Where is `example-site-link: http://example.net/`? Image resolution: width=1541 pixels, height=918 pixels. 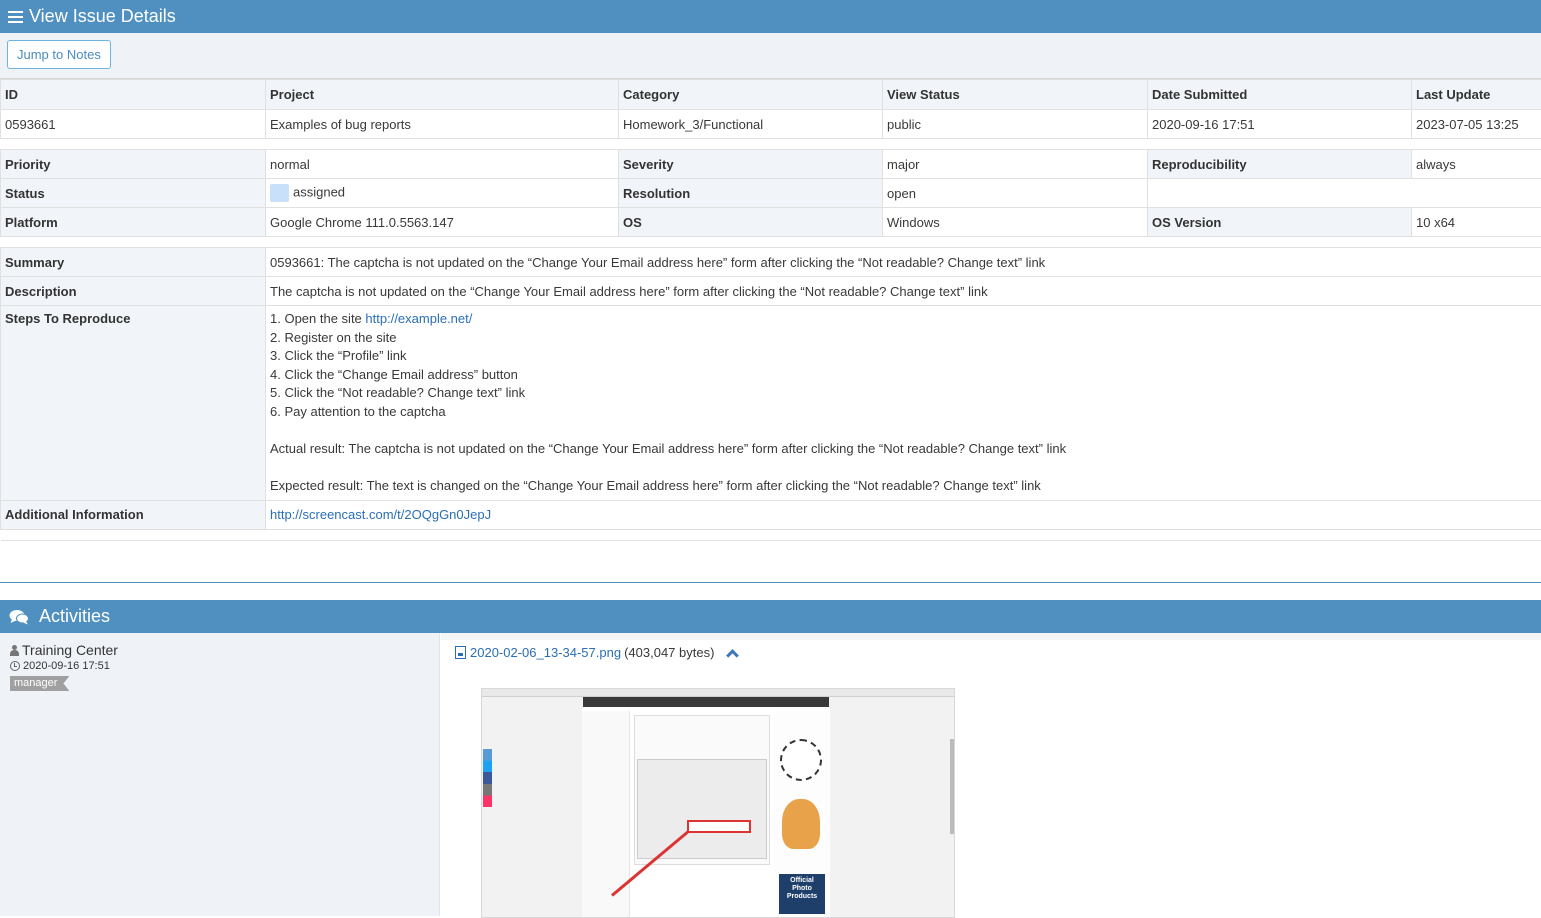 example-site-link: http://example.net/ is located at coordinates (418, 318).